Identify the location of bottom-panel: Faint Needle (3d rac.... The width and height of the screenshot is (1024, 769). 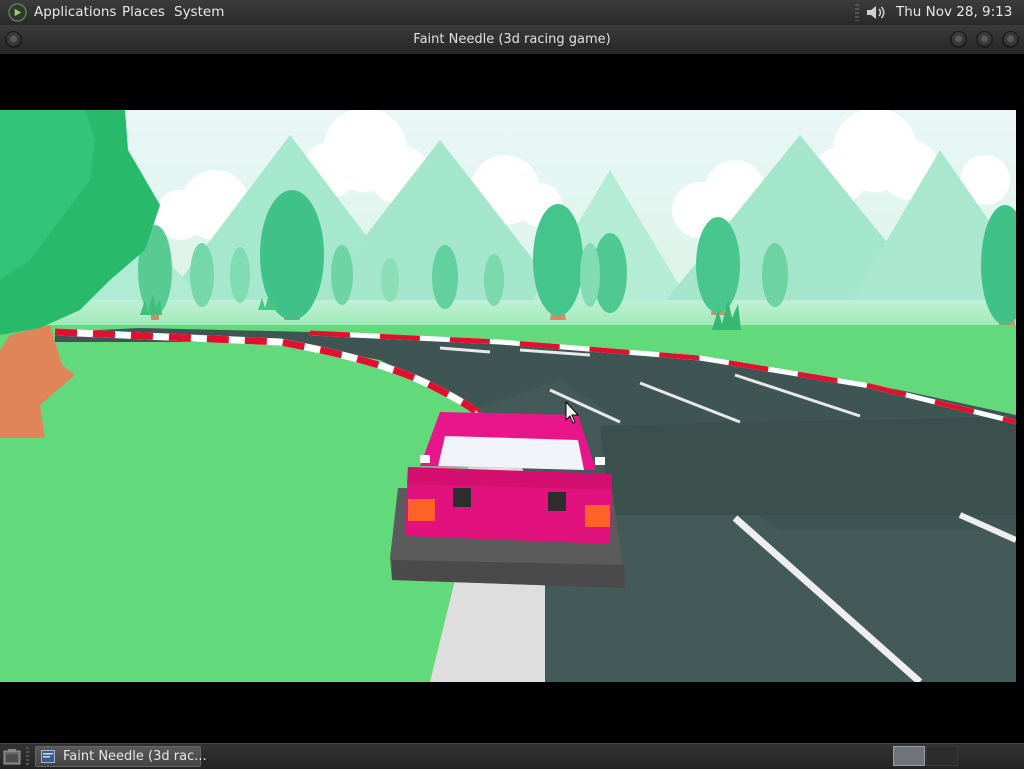
(512, 756).